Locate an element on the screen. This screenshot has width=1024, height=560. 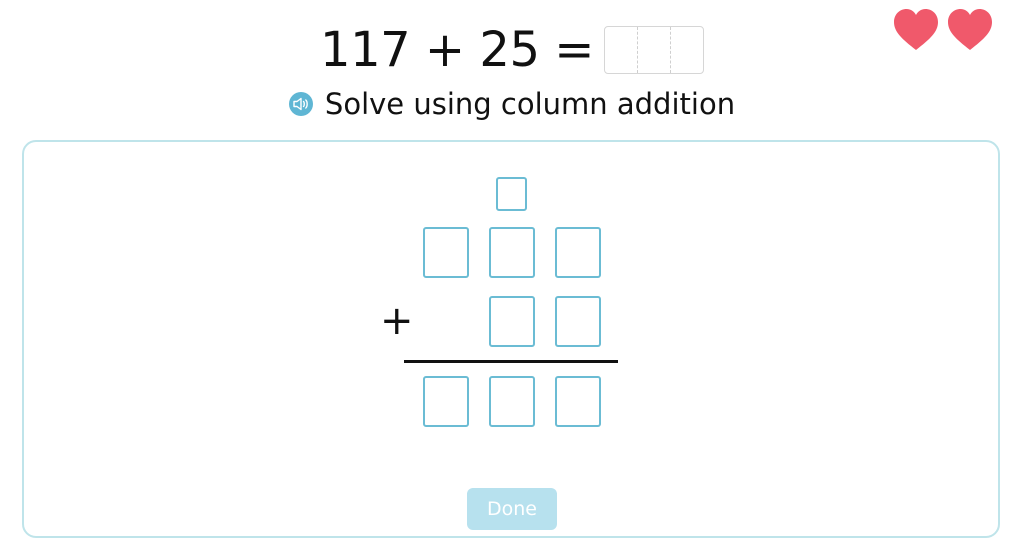
sum-line is located at coordinates (511, 361).